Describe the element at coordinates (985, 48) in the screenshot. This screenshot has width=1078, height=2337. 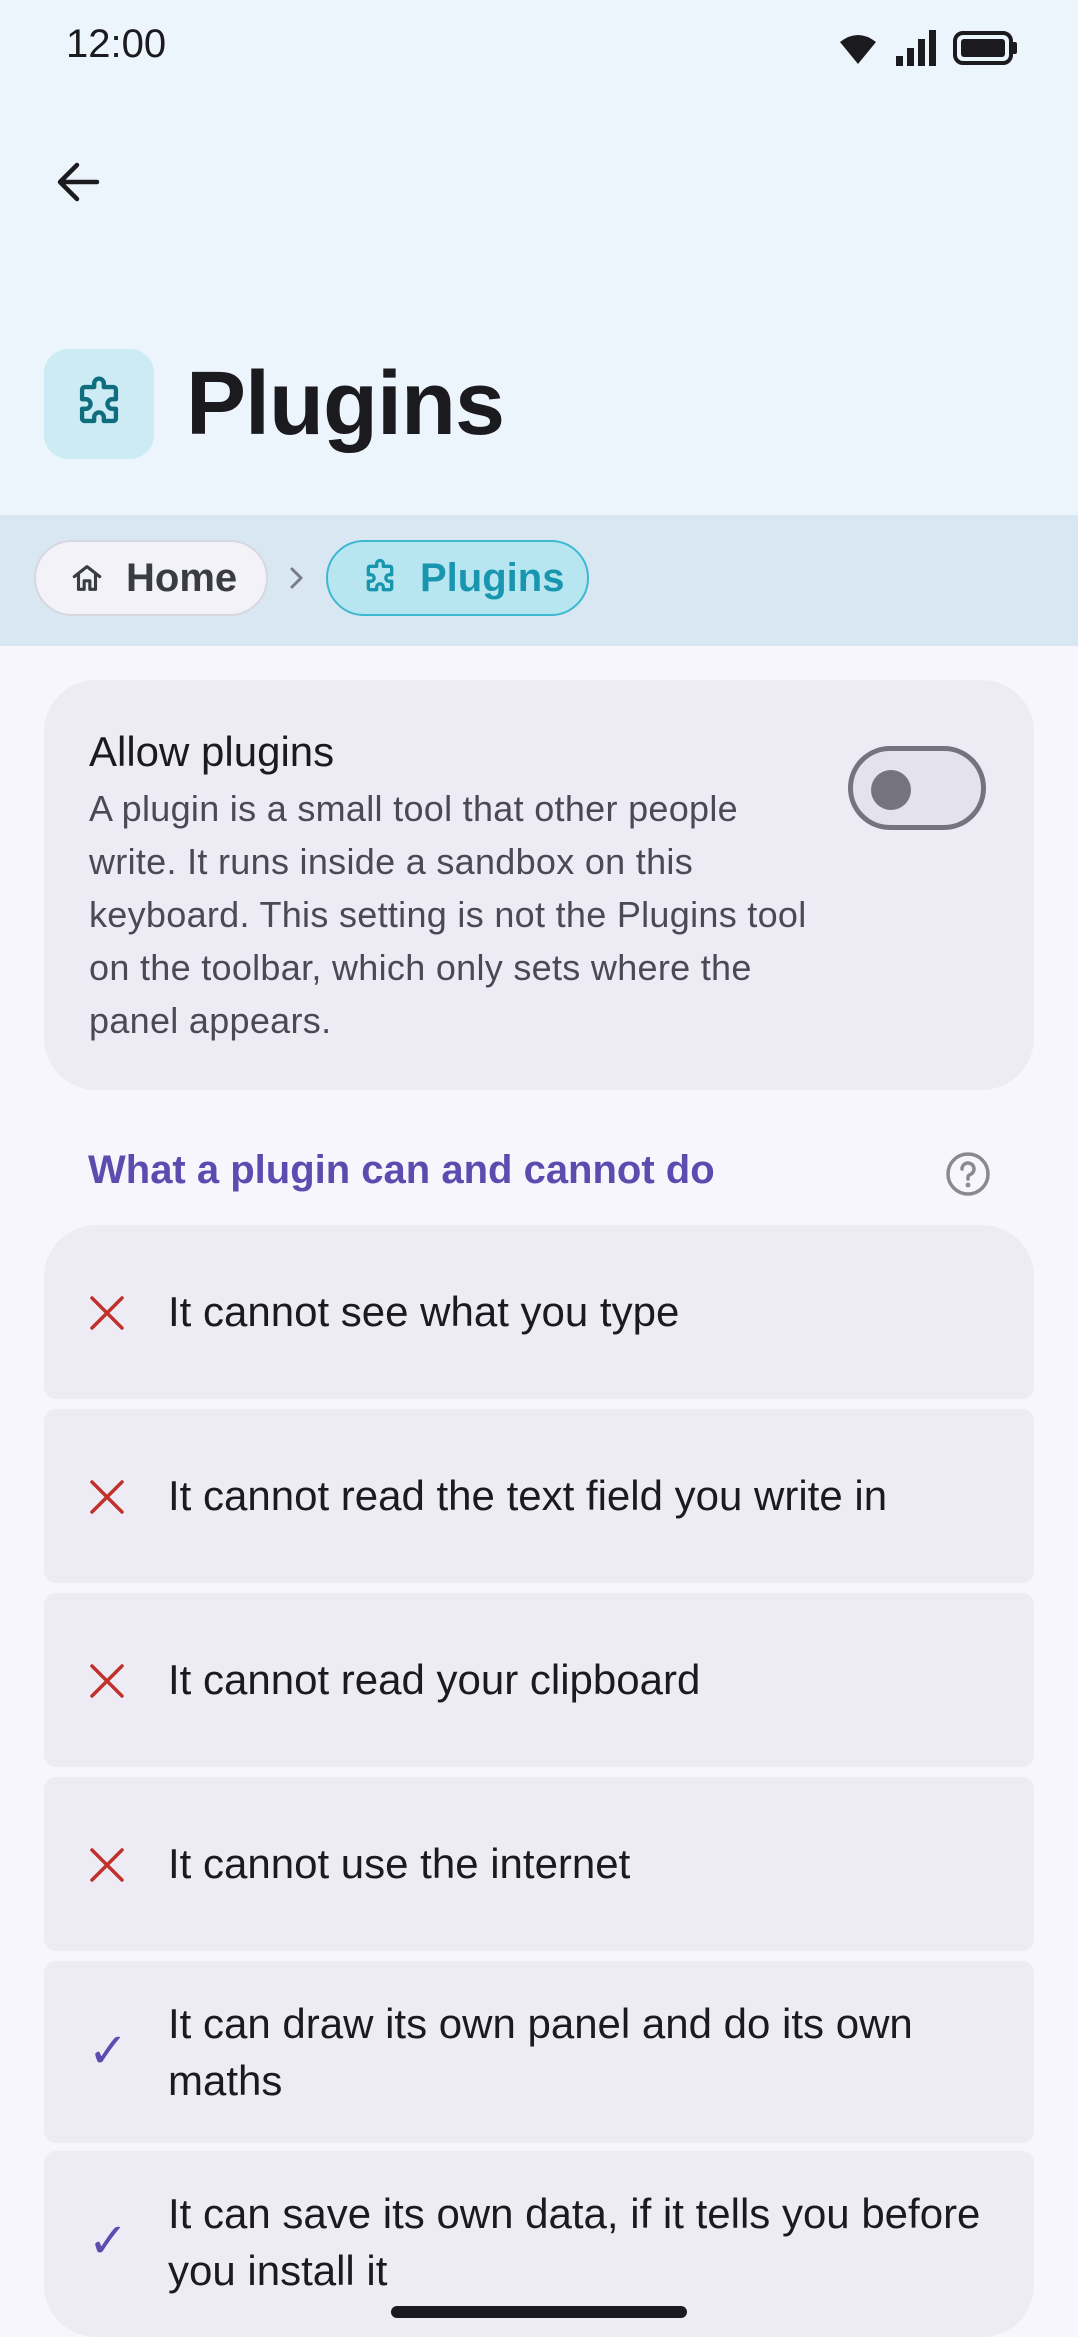
I see `battery-icon` at that location.